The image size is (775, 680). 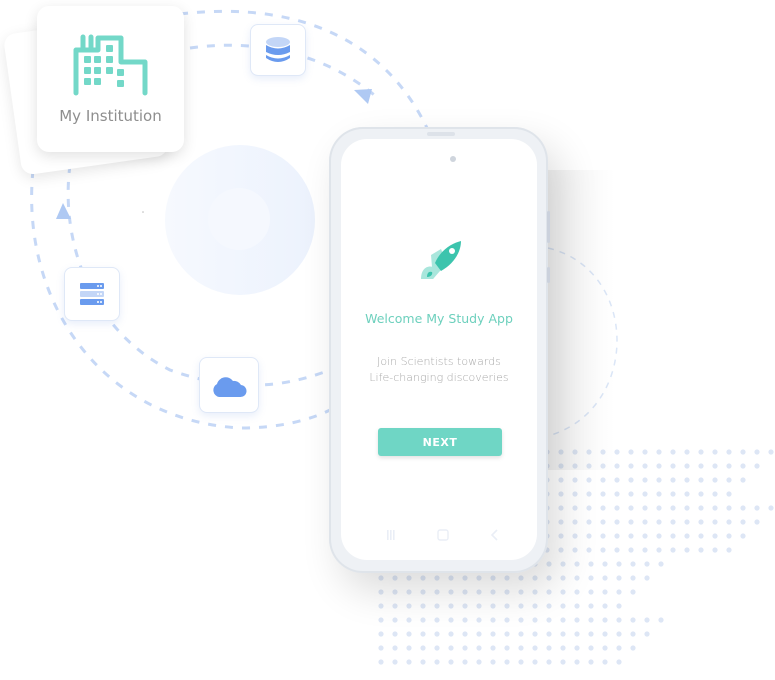 I want to click on back-icon, so click(x=495, y=535).